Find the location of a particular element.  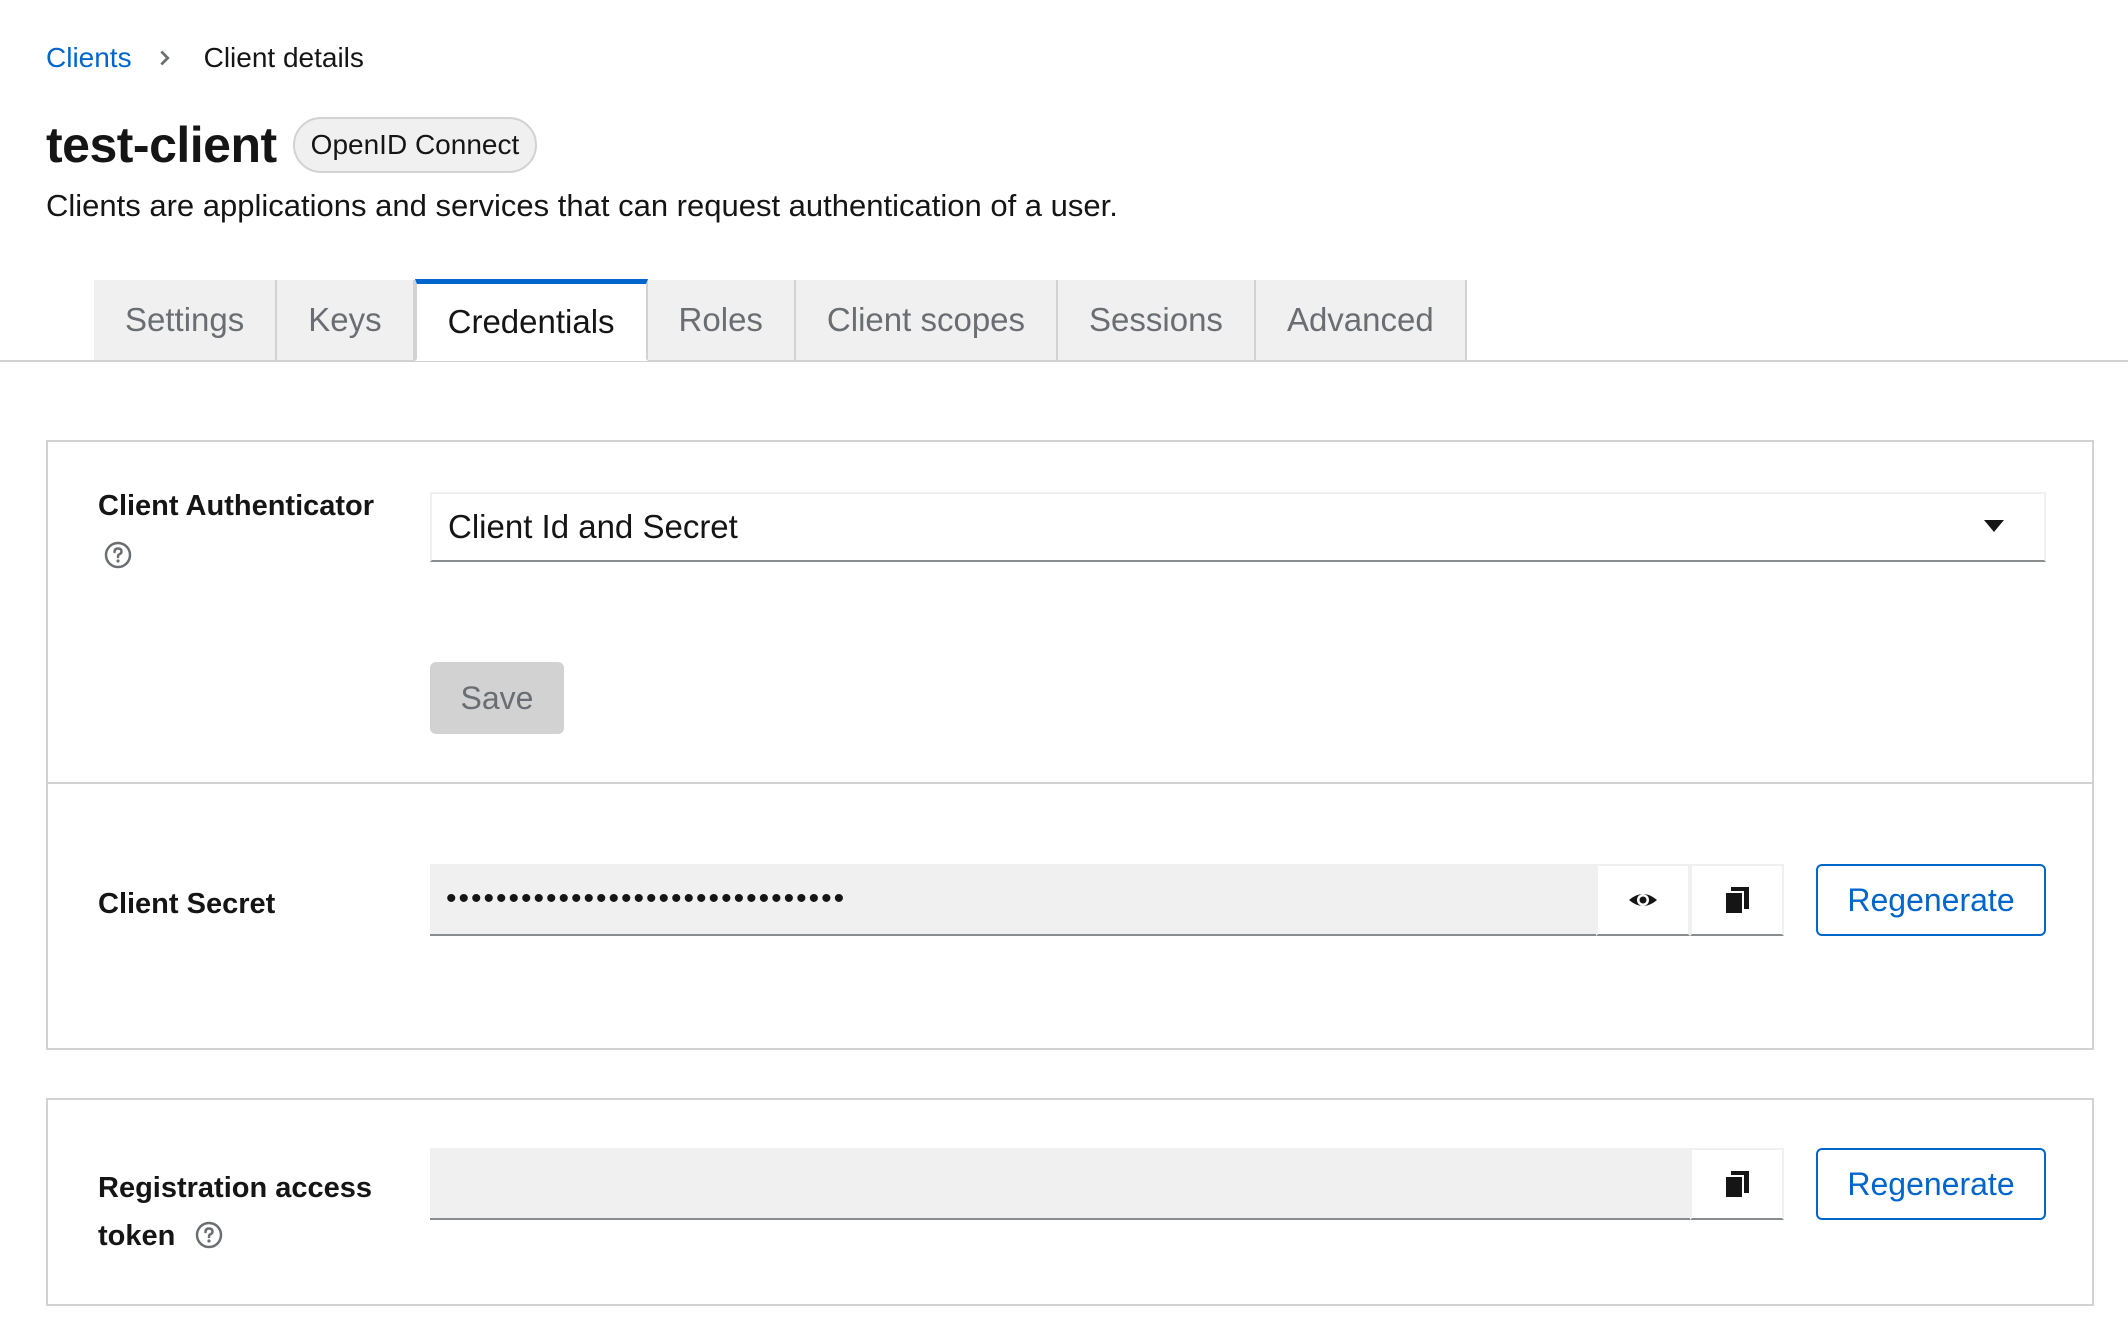

page-title: test-client is located at coordinates (161, 145).